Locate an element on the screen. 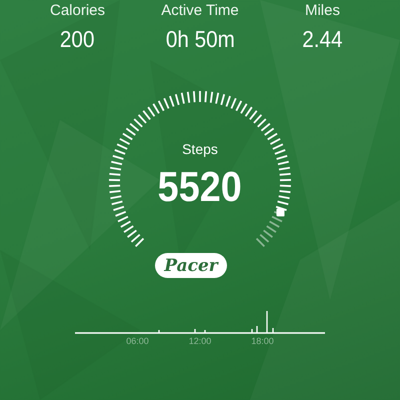 This screenshot has width=400, height=400. steps-label: Steps is located at coordinates (200, 149).